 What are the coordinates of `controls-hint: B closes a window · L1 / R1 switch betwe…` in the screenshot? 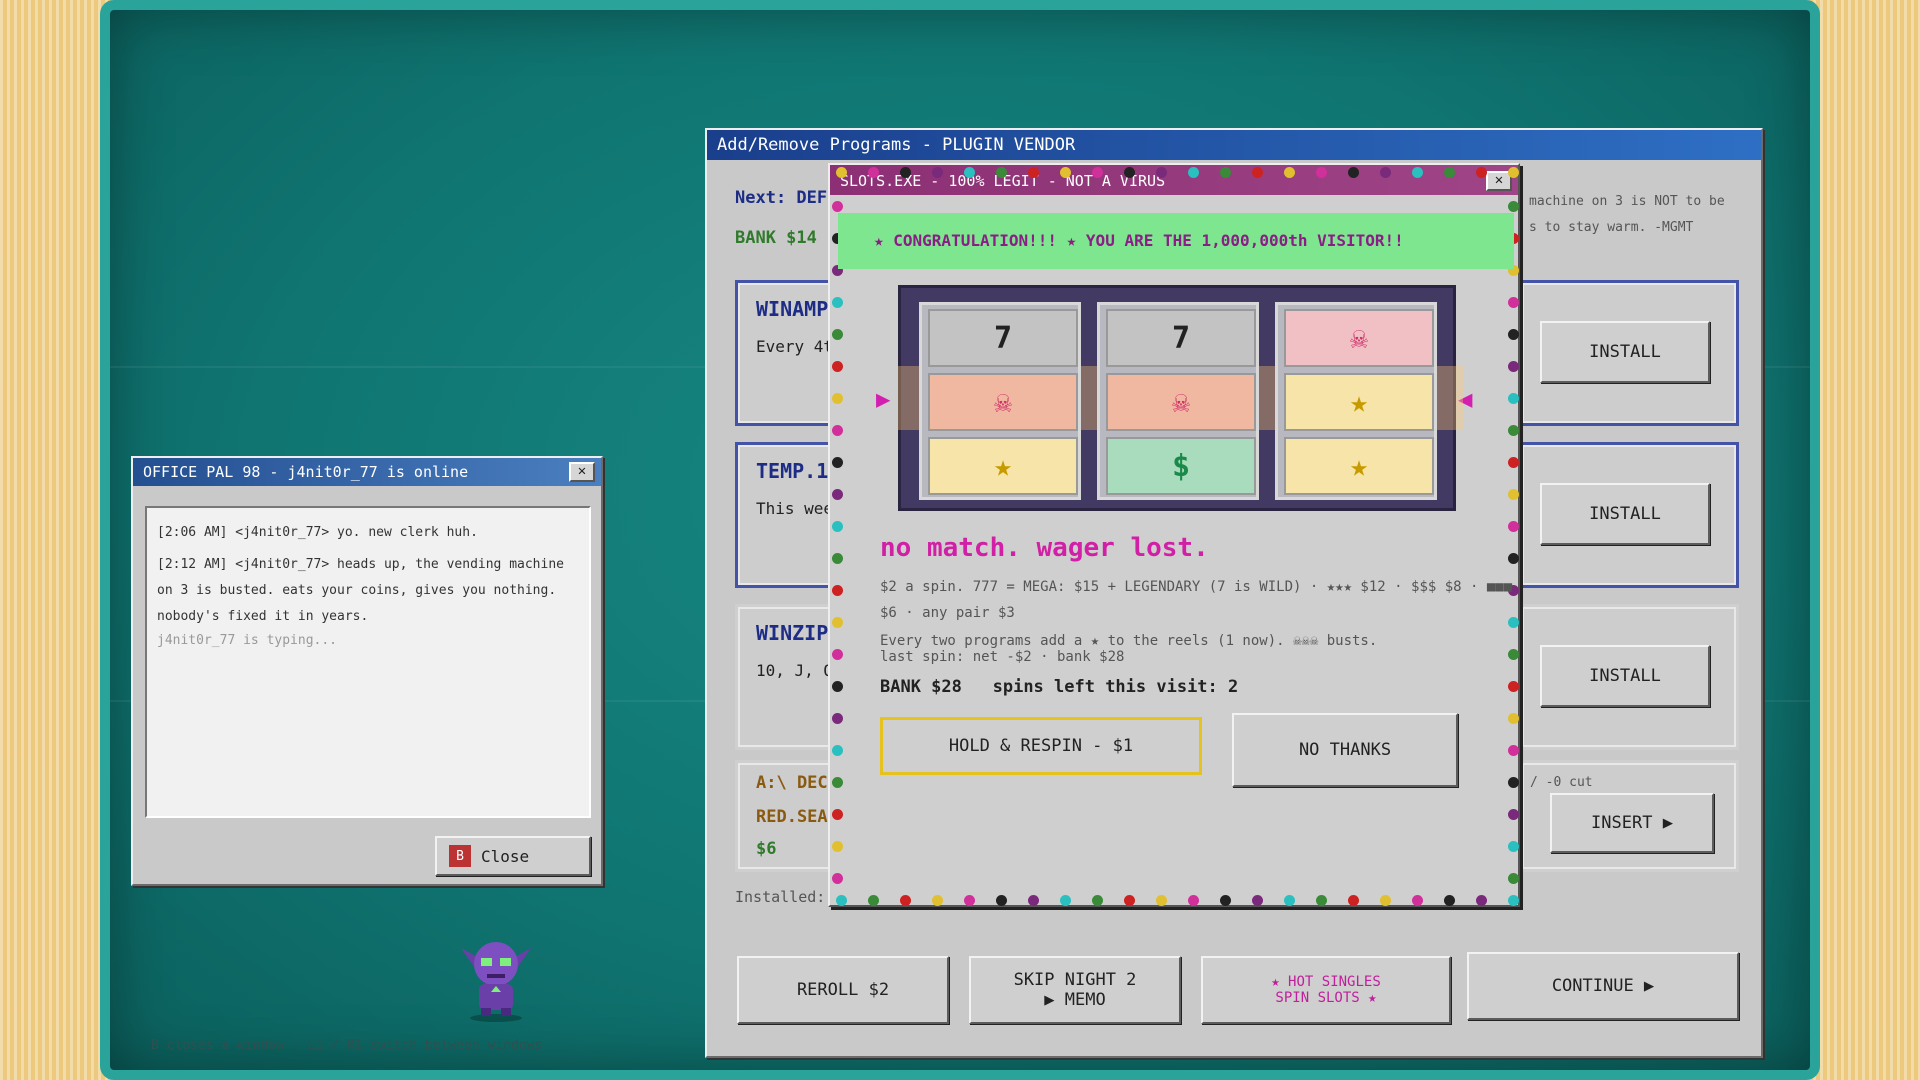 It's located at (347, 1045).